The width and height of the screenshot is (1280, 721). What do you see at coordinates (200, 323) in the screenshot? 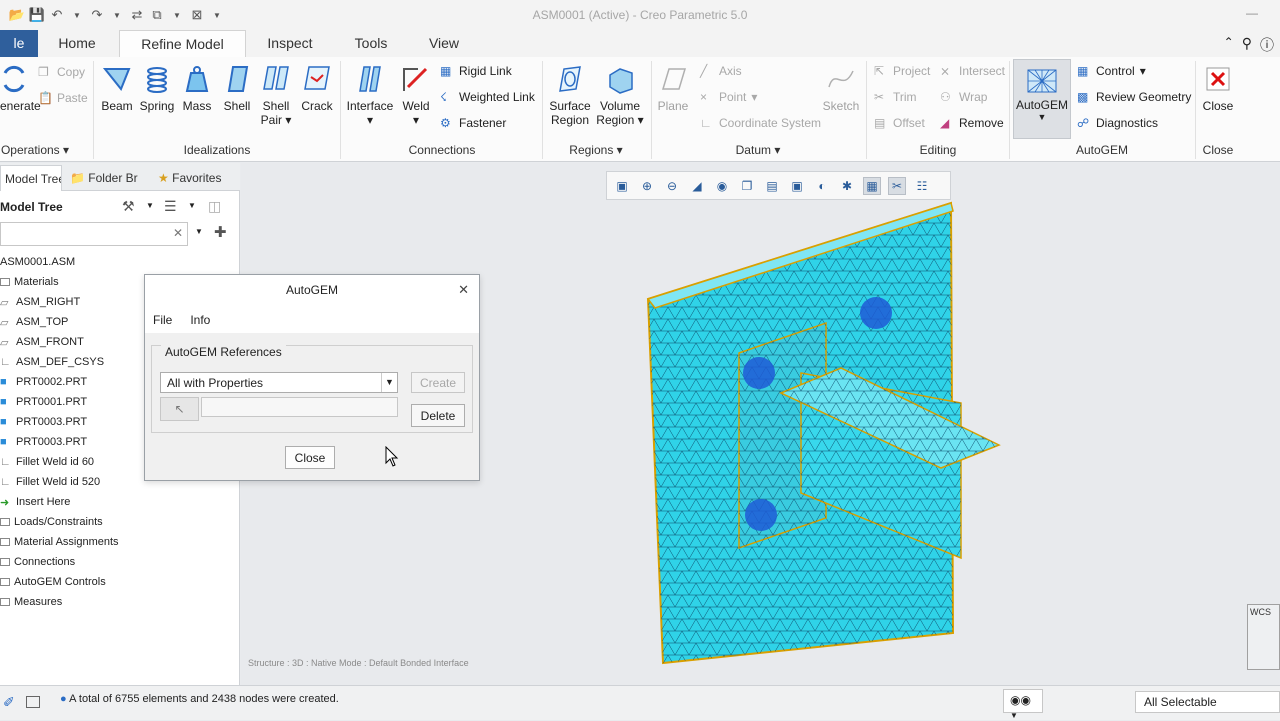
I see `menu-info: Info` at bounding box center [200, 323].